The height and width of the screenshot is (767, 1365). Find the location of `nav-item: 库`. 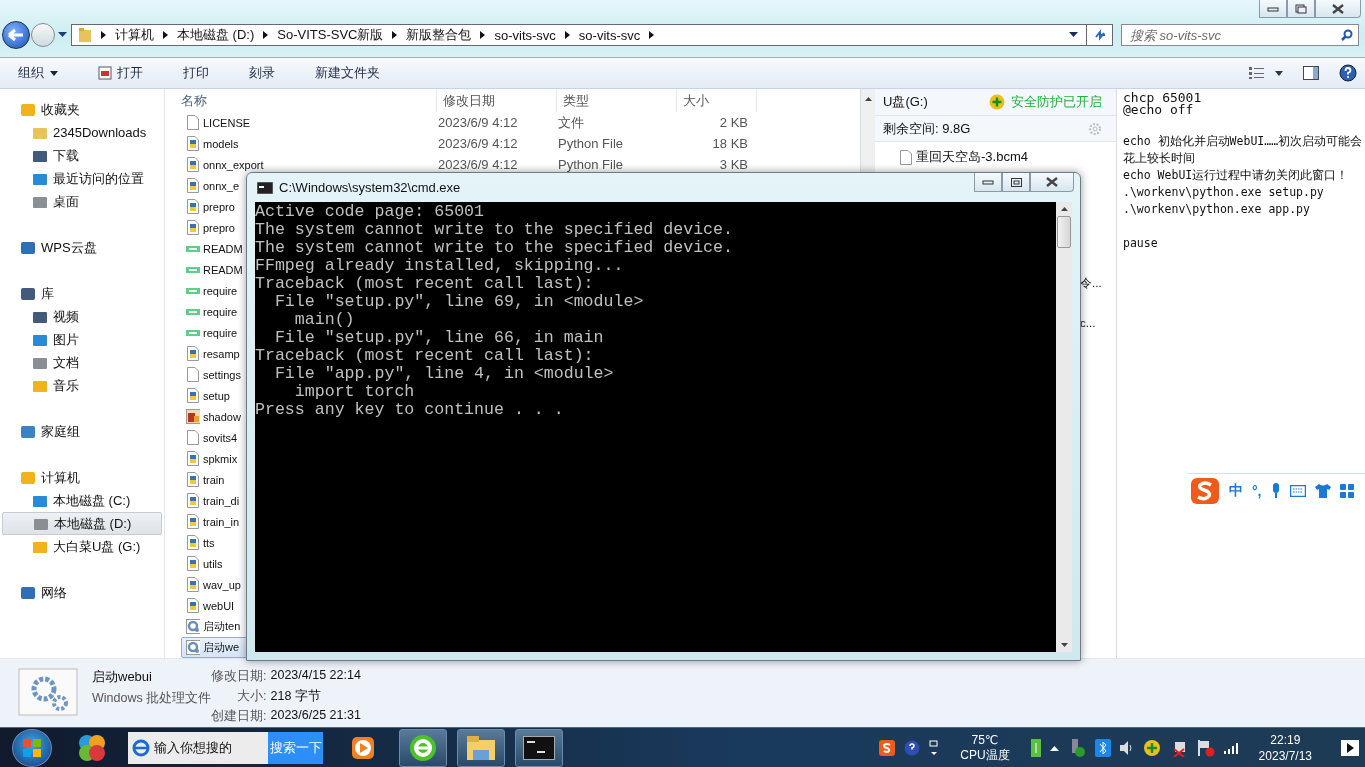

nav-item: 库 is located at coordinates (82, 293).